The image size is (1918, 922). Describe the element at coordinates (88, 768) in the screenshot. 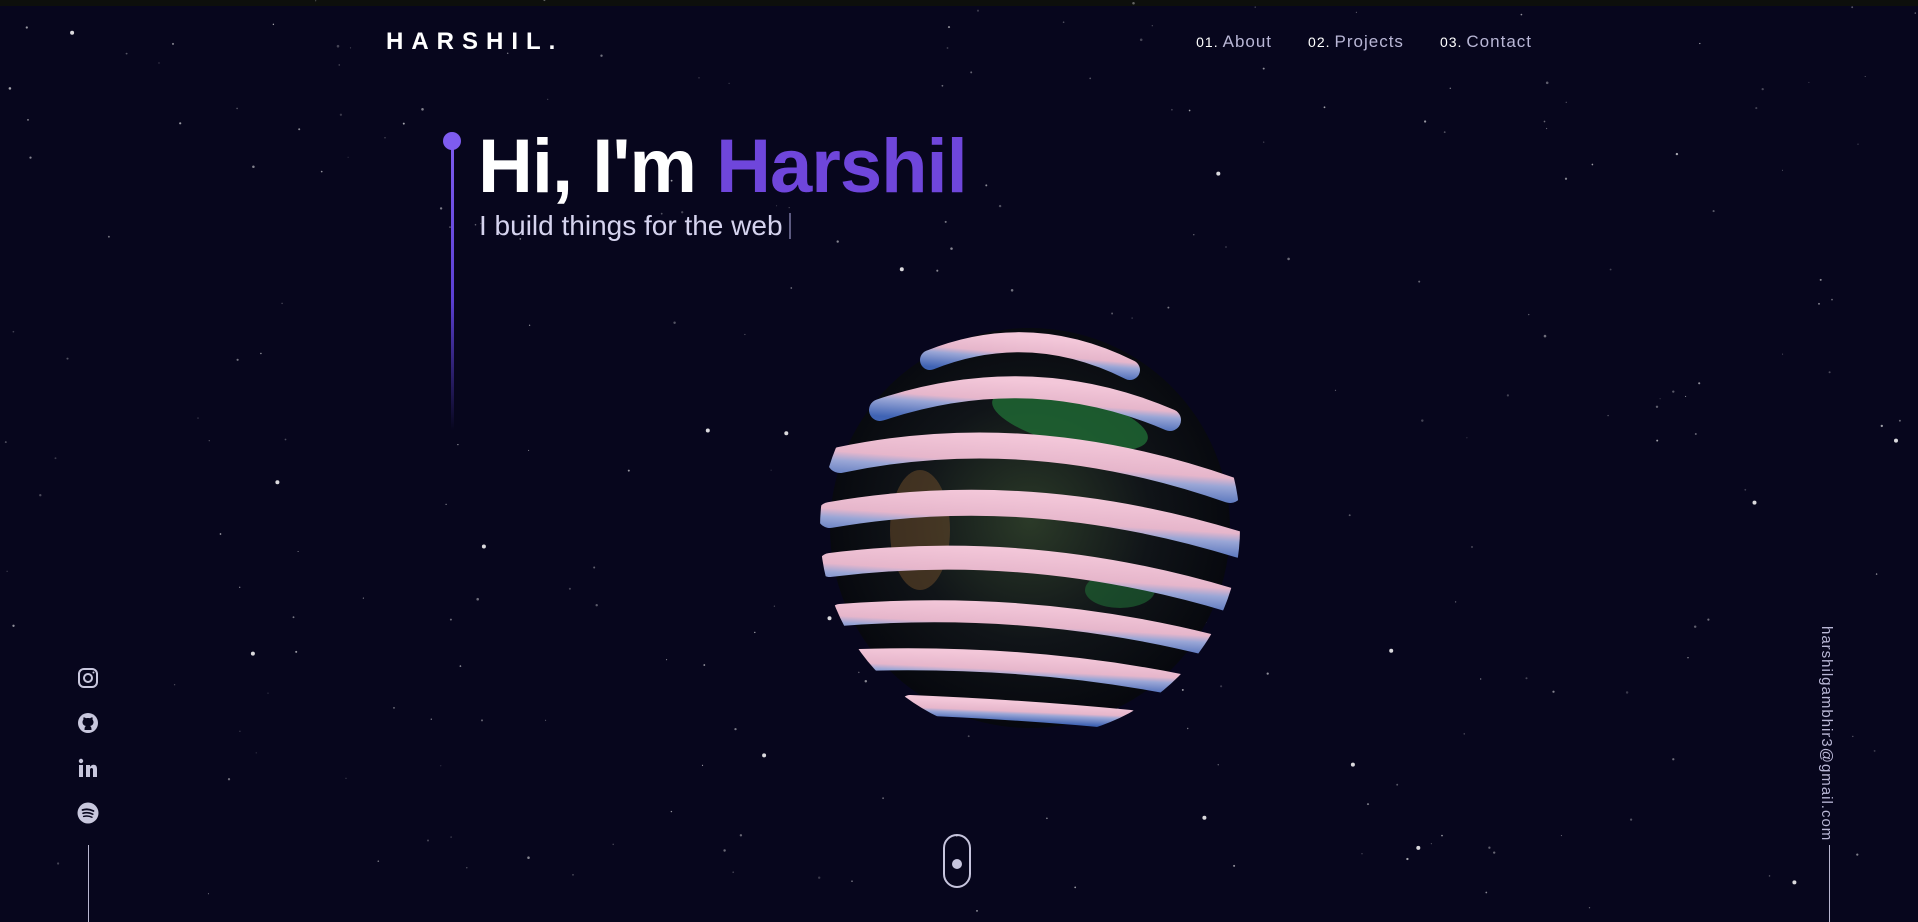

I see `linkedin-icon` at that location.